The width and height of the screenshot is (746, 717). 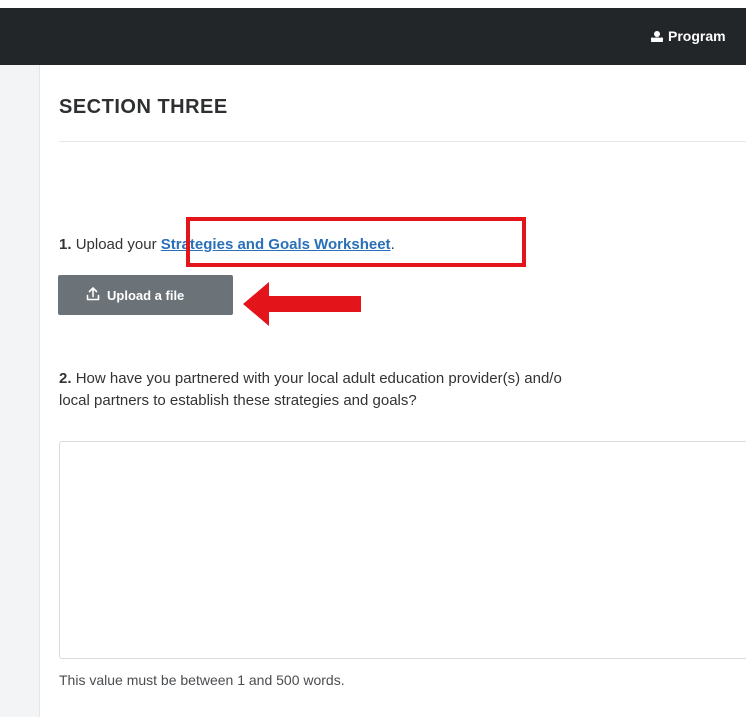 I want to click on upload-file-button: Upload a file, so click(x=145, y=295).